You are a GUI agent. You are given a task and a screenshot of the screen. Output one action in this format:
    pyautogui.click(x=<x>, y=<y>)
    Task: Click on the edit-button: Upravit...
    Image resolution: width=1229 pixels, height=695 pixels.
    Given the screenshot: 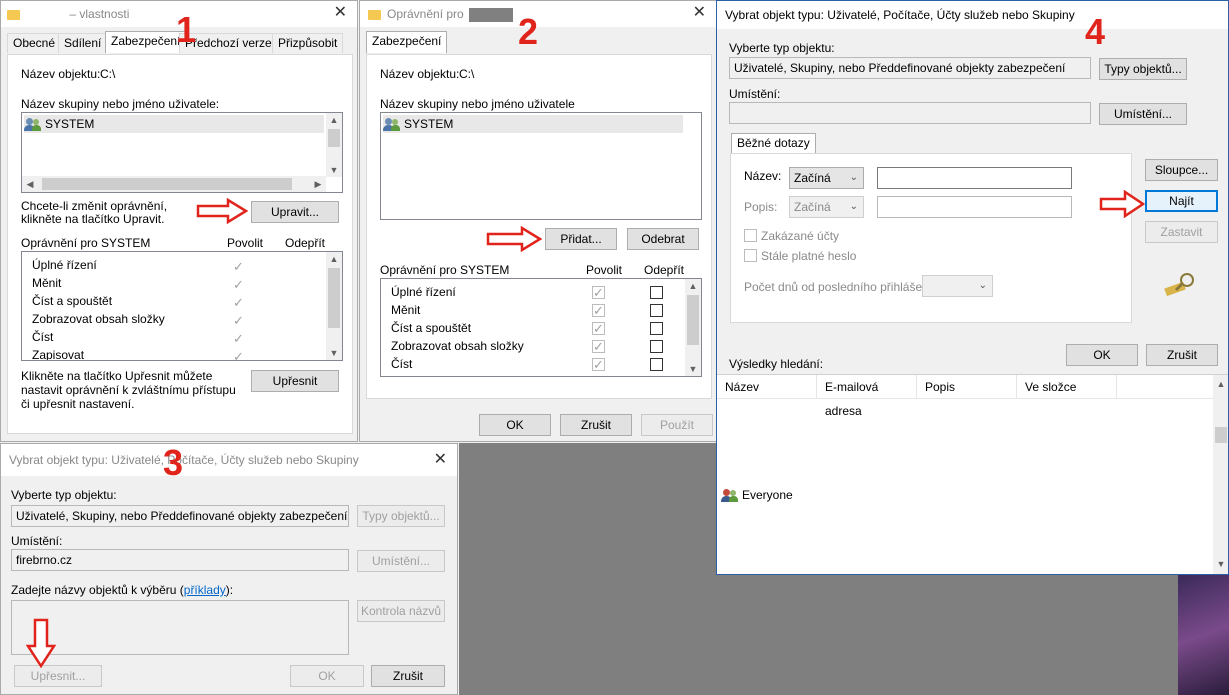 What is the action you would take?
    pyautogui.click(x=295, y=212)
    